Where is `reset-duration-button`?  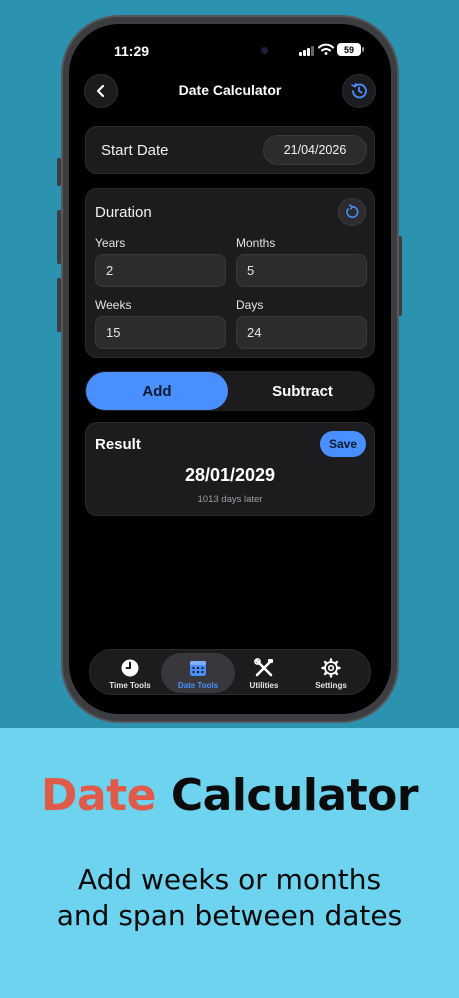 reset-duration-button is located at coordinates (352, 212).